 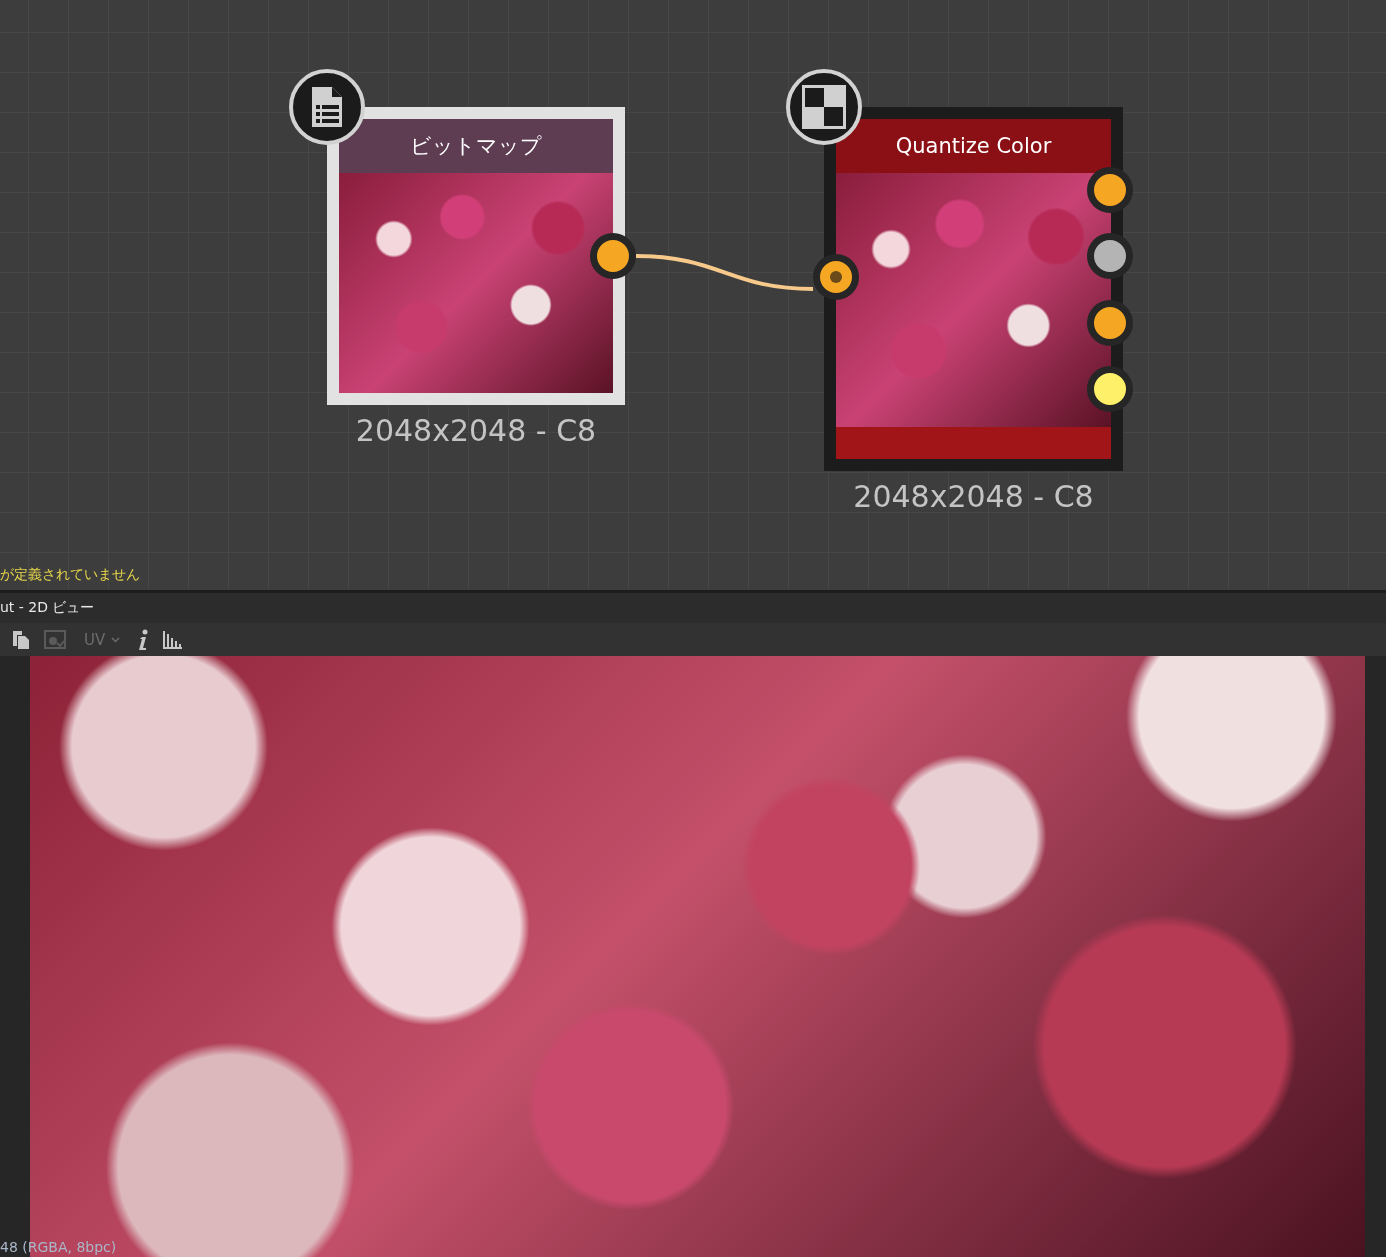 What do you see at coordinates (824, 107) in the screenshot?
I see `checker-icon` at bounding box center [824, 107].